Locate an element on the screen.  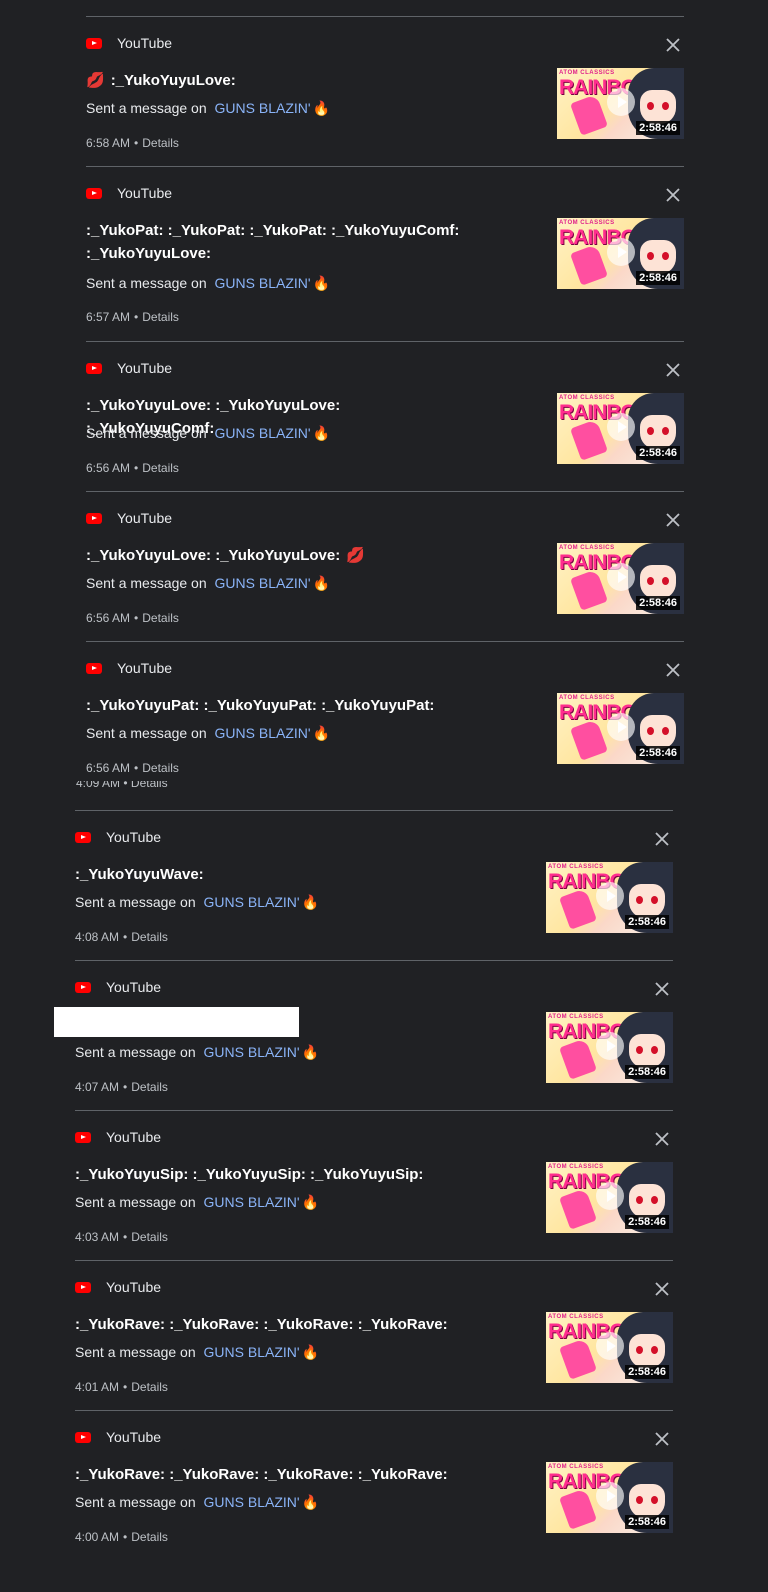
timestamp: 4:01 AM is located at coordinates (97, 1387).